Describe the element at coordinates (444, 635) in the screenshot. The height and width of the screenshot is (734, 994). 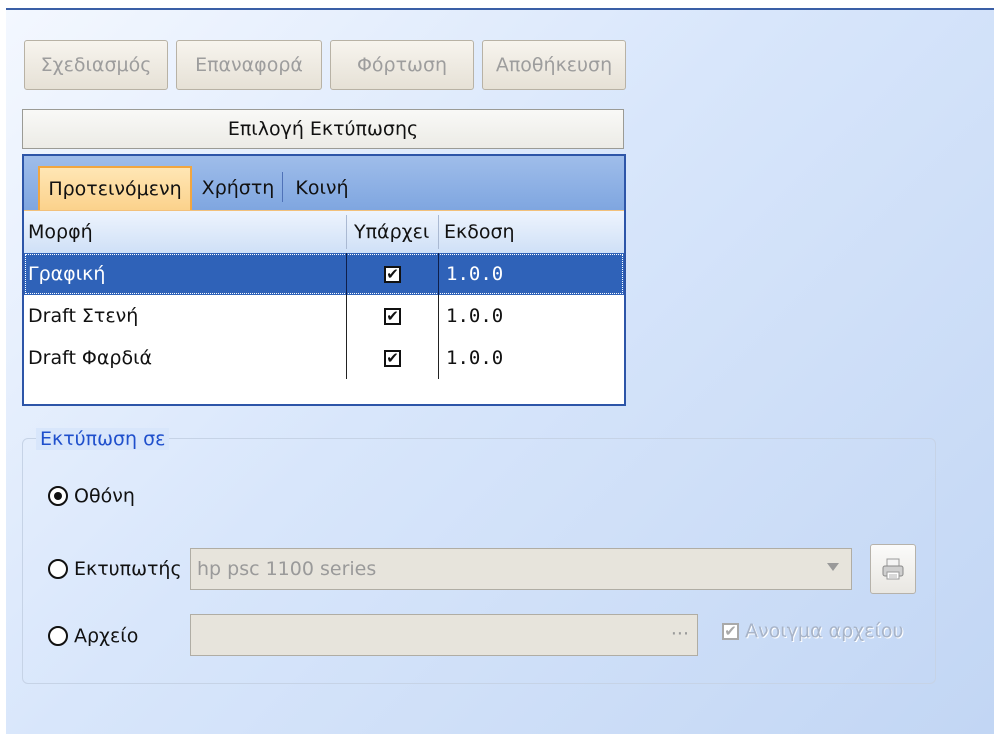
I see `file-path-input: ···` at that location.